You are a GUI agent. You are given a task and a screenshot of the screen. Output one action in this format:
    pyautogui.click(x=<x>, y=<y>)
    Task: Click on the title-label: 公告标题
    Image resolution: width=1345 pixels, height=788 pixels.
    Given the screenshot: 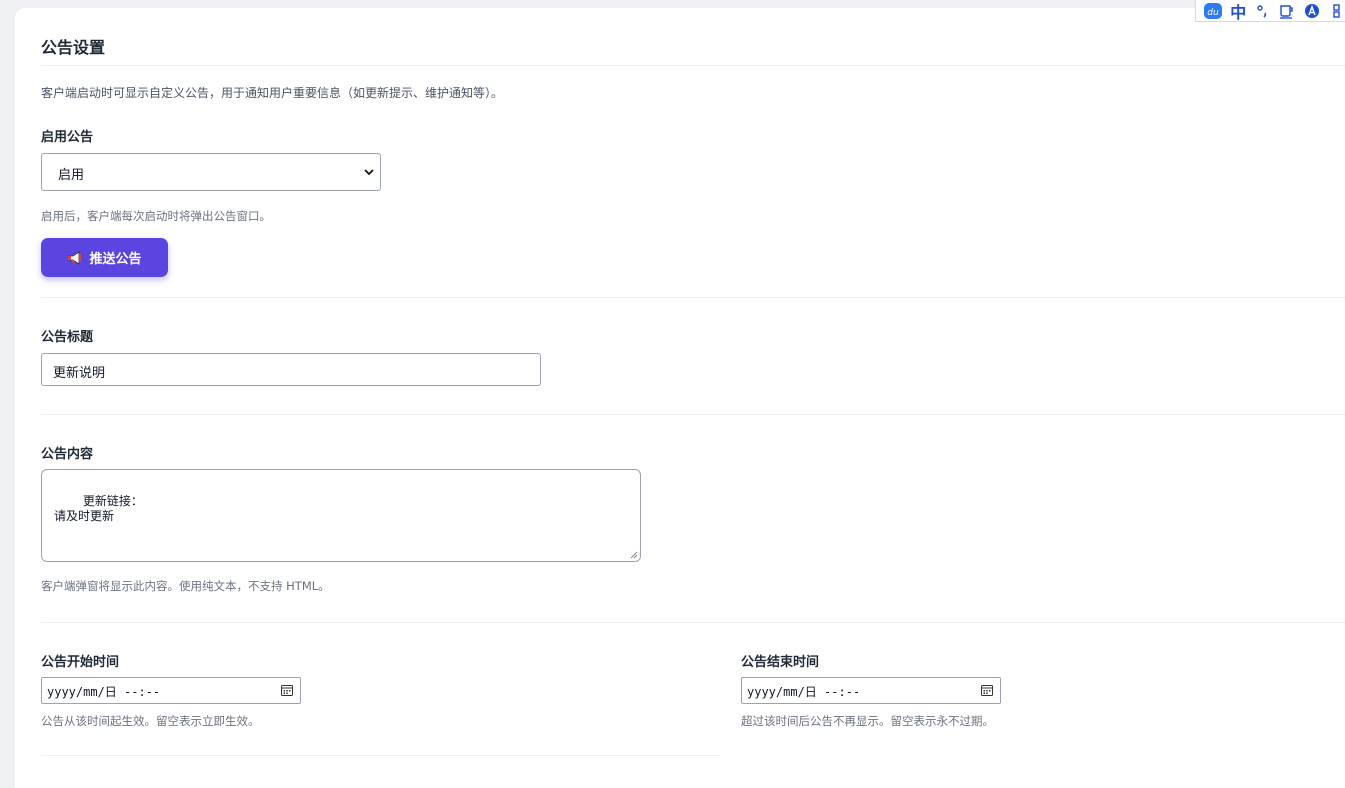 What is the action you would take?
    pyautogui.click(x=67, y=337)
    